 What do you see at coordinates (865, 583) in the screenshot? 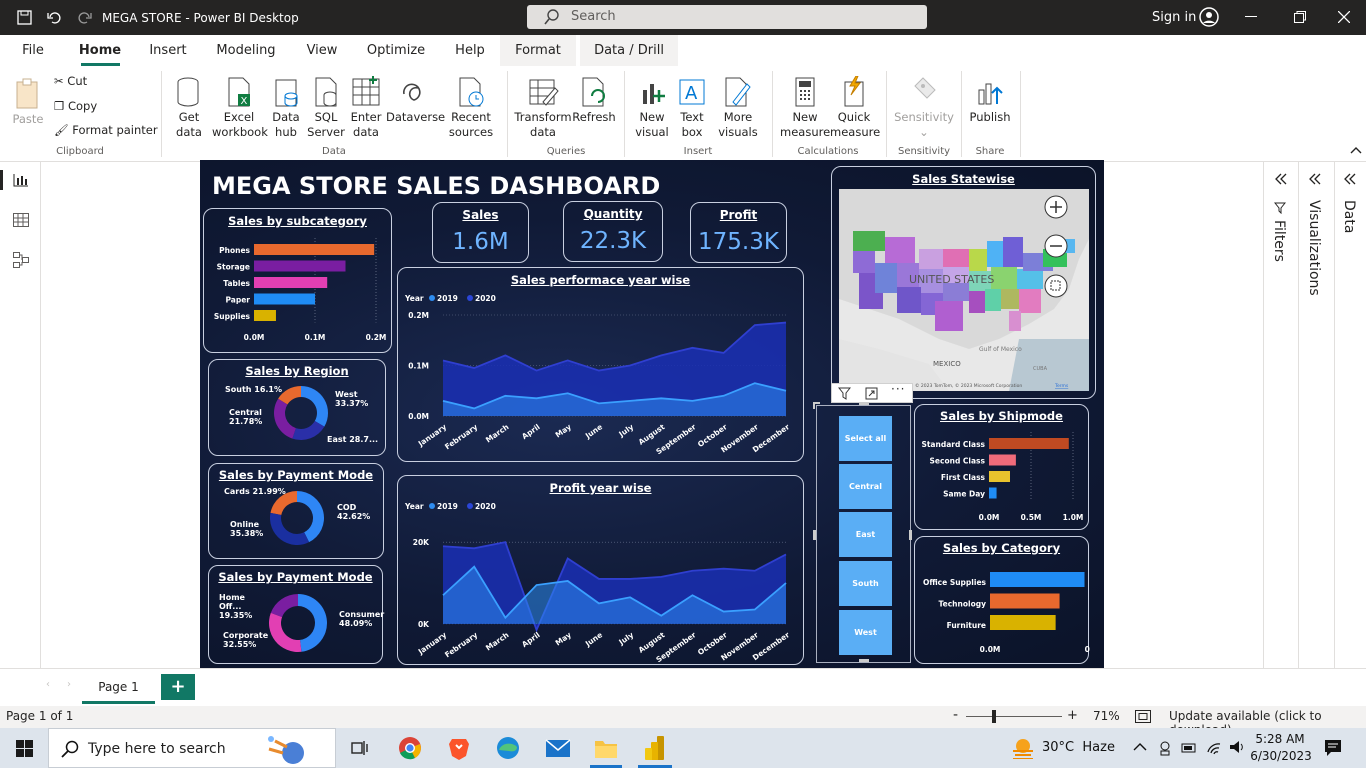
I see `slicer-option-south: South` at bounding box center [865, 583].